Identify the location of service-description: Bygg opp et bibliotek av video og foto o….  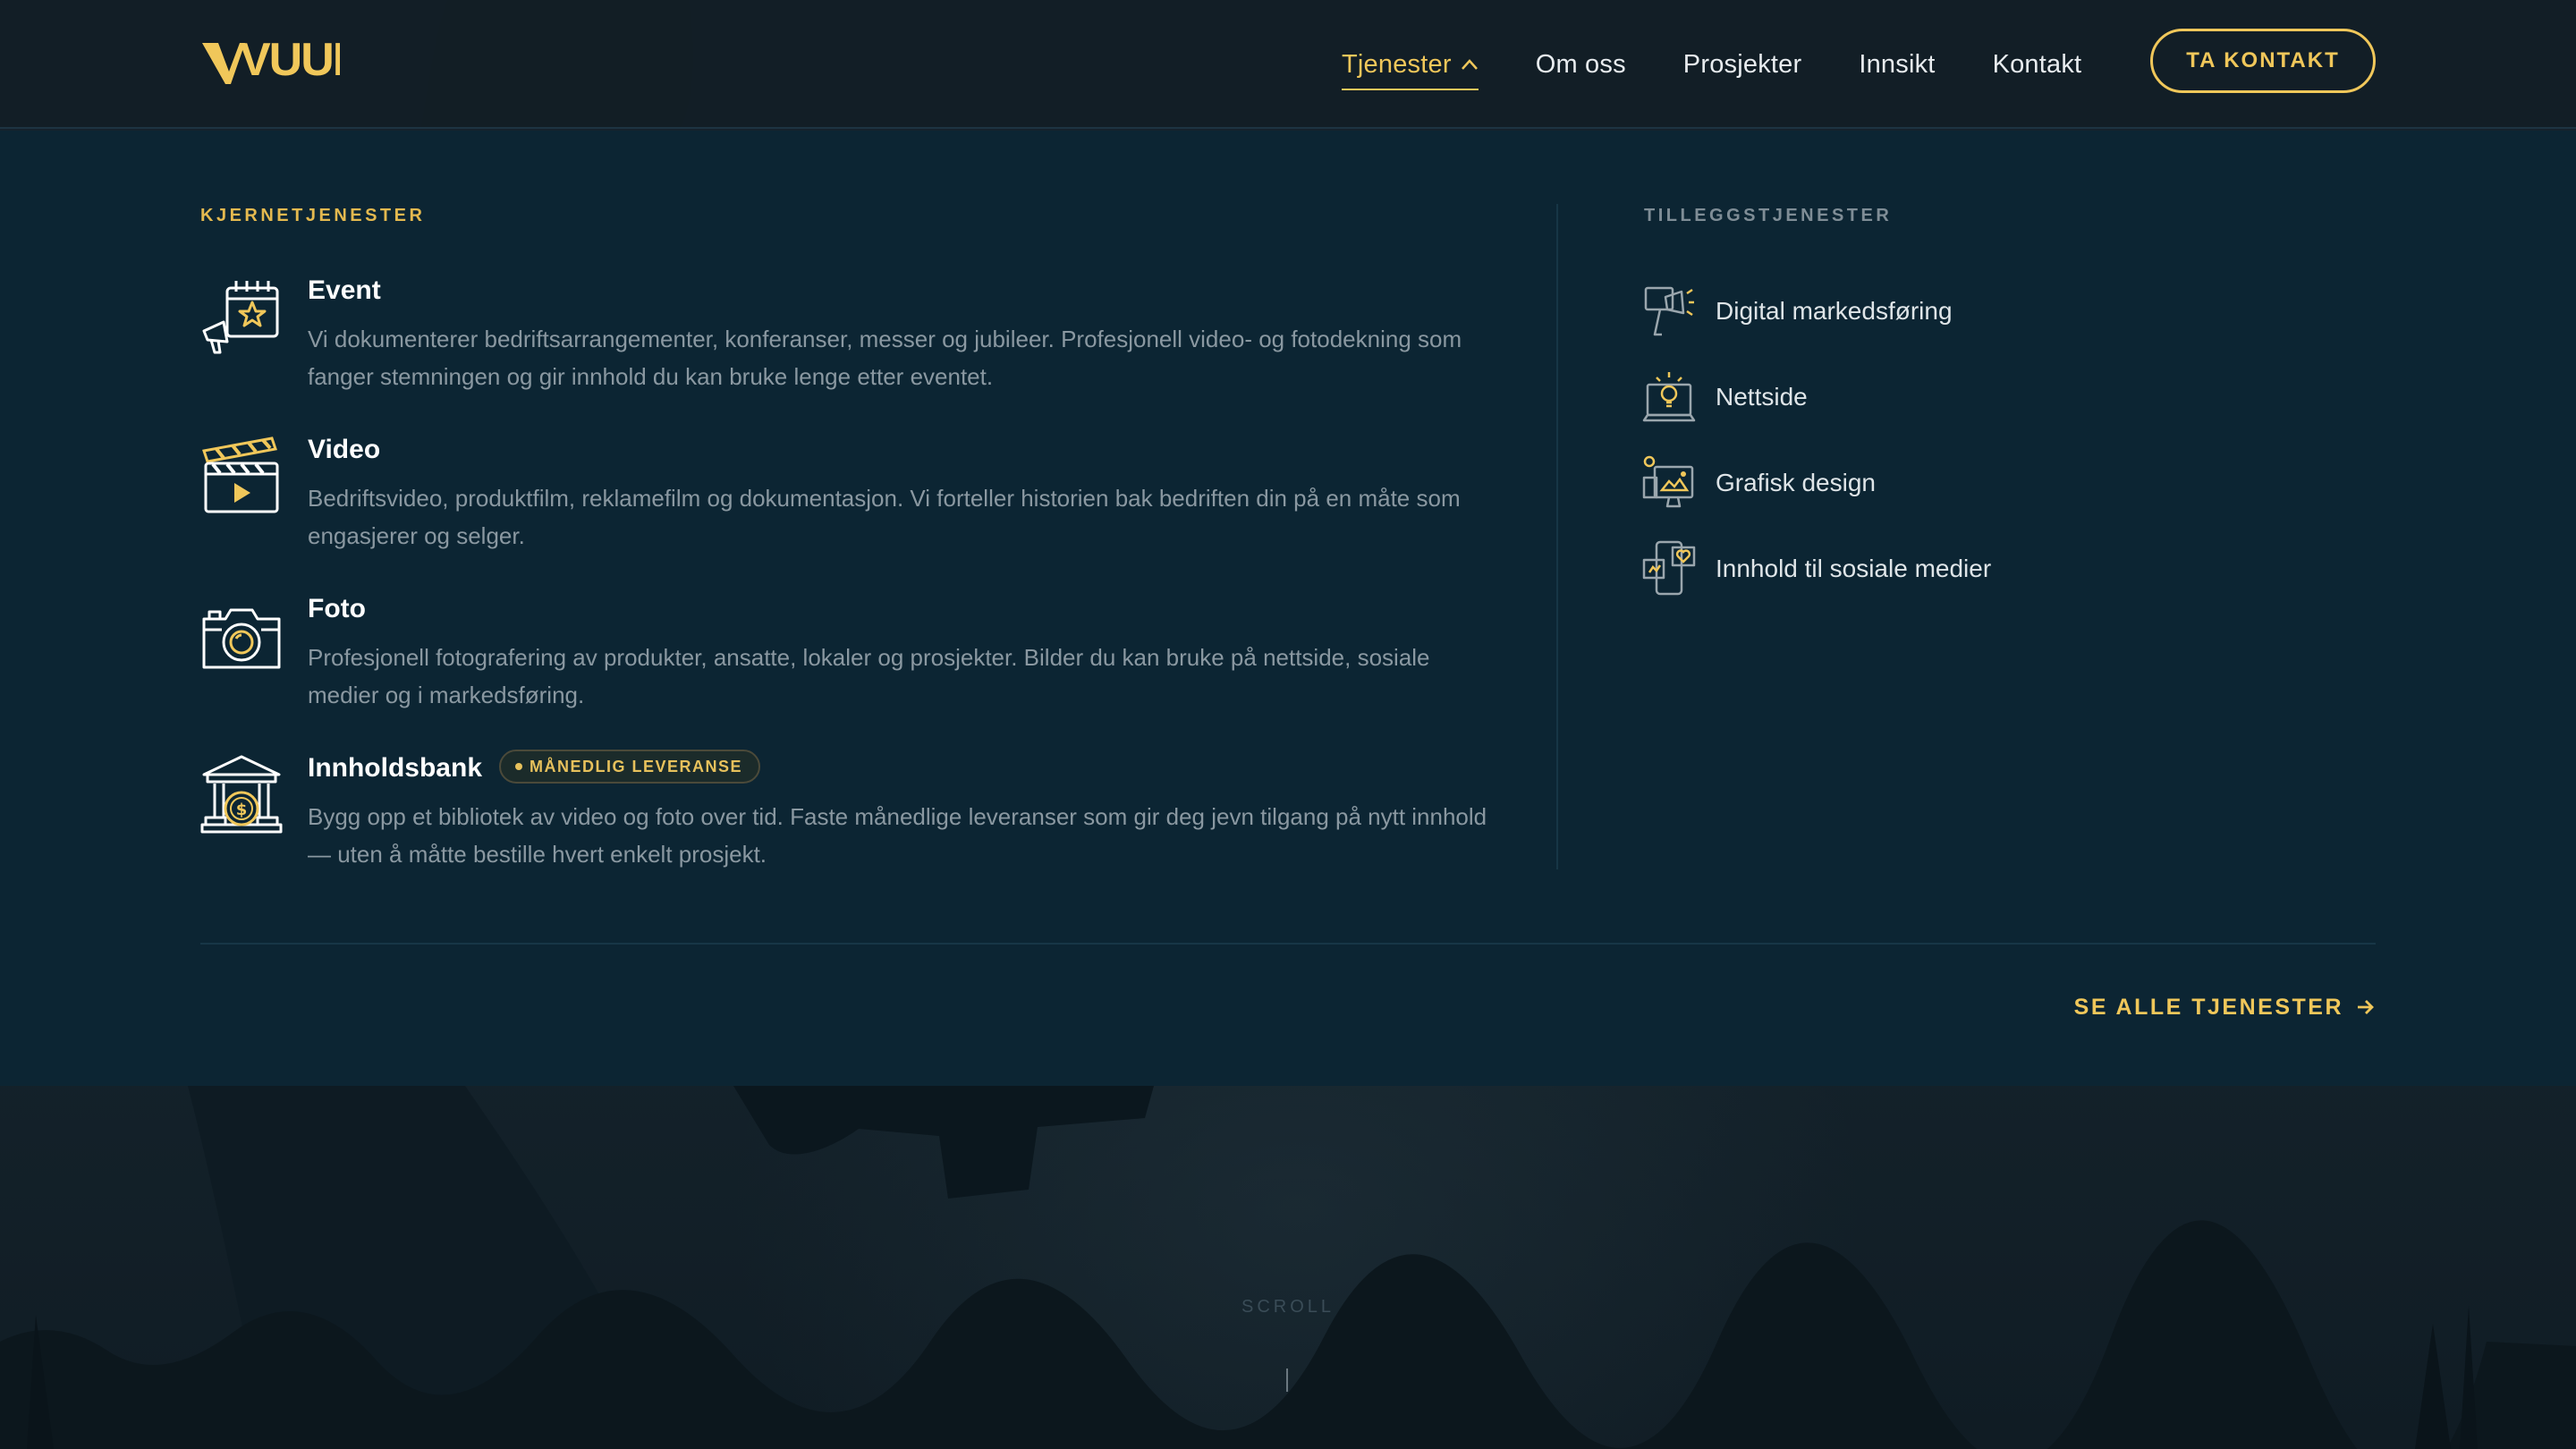
(897, 835).